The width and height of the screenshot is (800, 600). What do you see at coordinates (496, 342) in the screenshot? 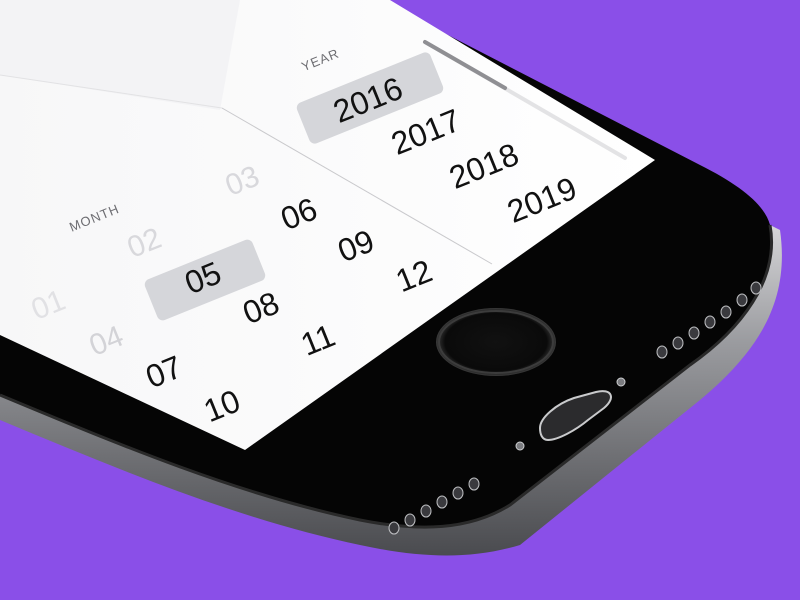
I see `home-button-icon` at bounding box center [496, 342].